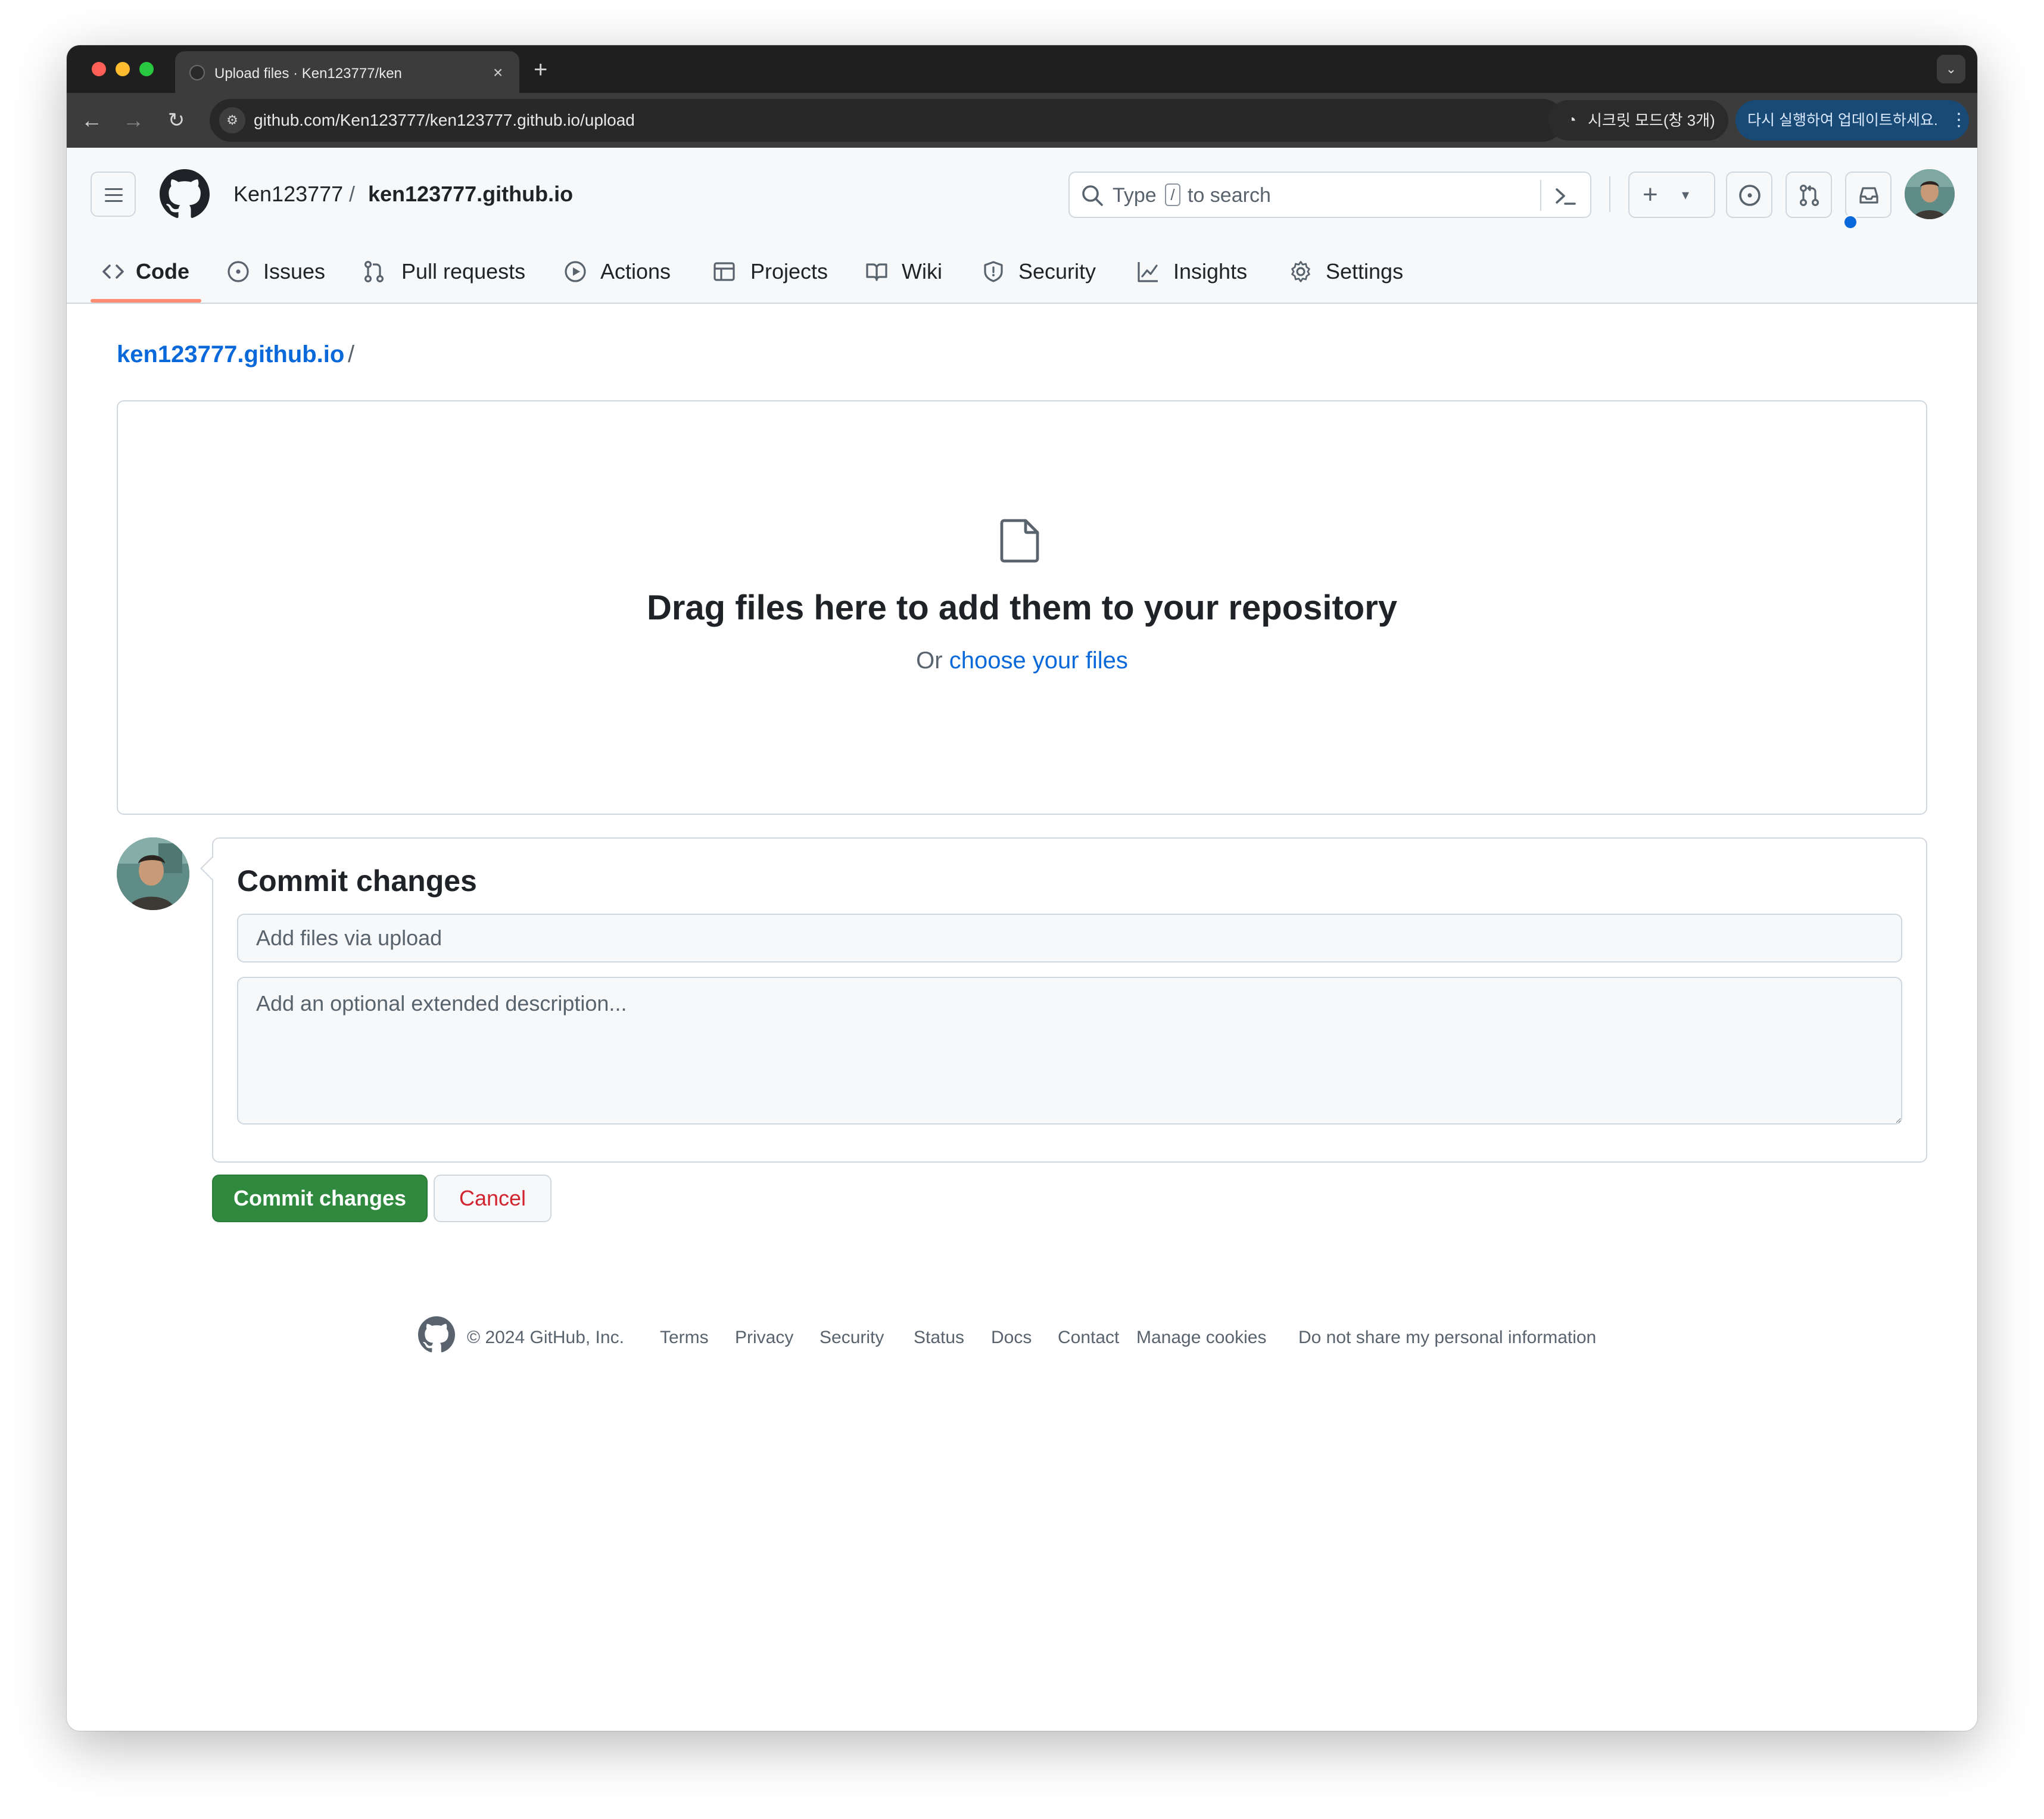 This screenshot has height=1819, width=2044. Describe the element at coordinates (197, 72) in the screenshot. I see `github-favicon-icon` at that location.